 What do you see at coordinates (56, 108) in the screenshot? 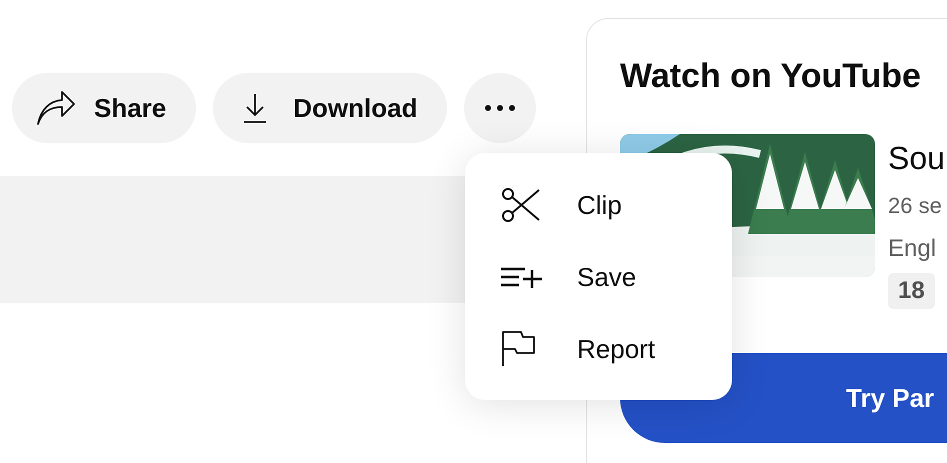
I see `share-icon` at bounding box center [56, 108].